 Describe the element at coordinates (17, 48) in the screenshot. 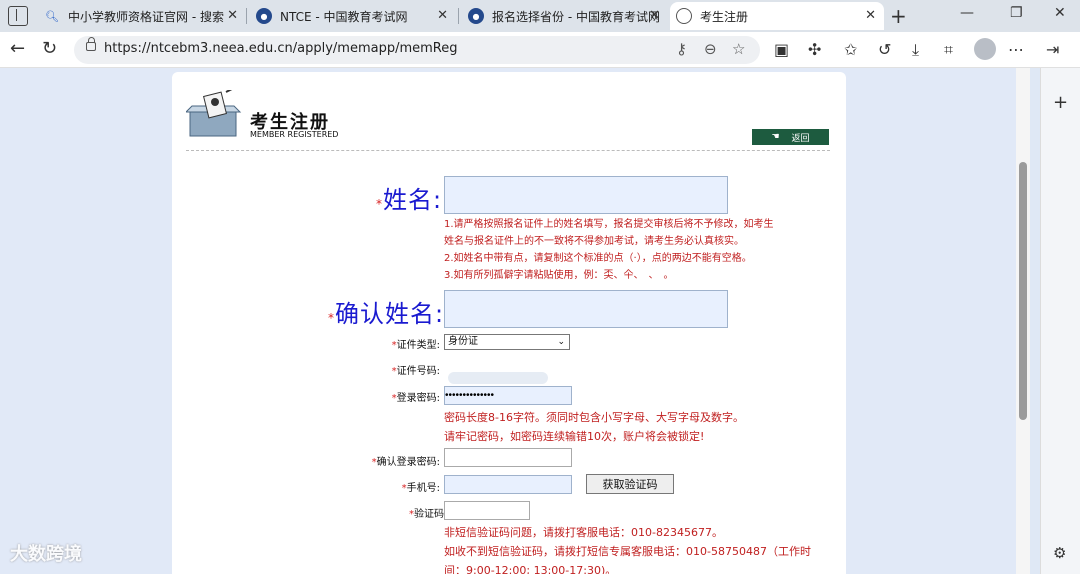

I see `back-arrow-icon: ←` at that location.